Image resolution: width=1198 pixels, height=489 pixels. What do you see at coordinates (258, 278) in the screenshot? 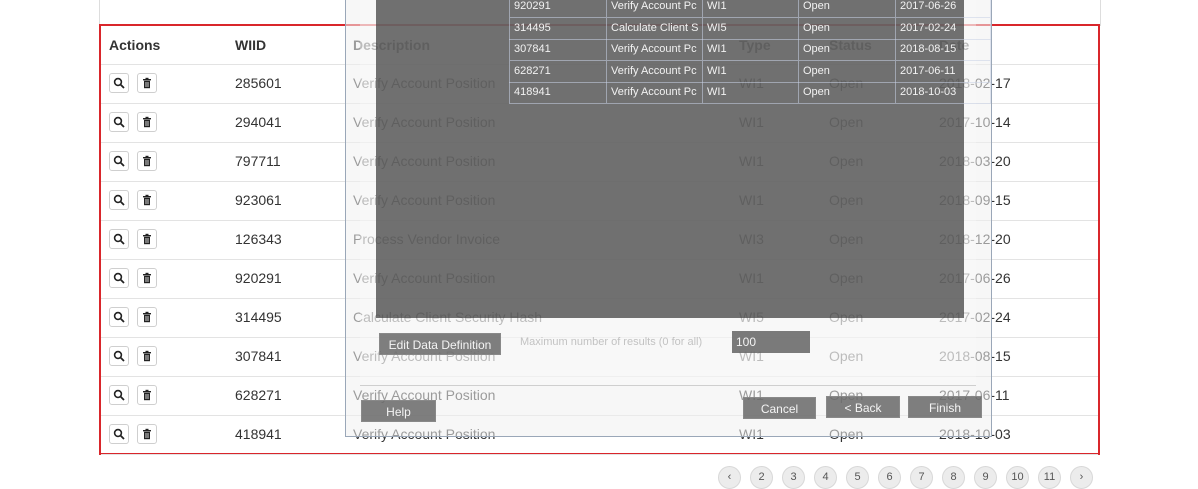
I see `cell-wiid: 920291` at bounding box center [258, 278].